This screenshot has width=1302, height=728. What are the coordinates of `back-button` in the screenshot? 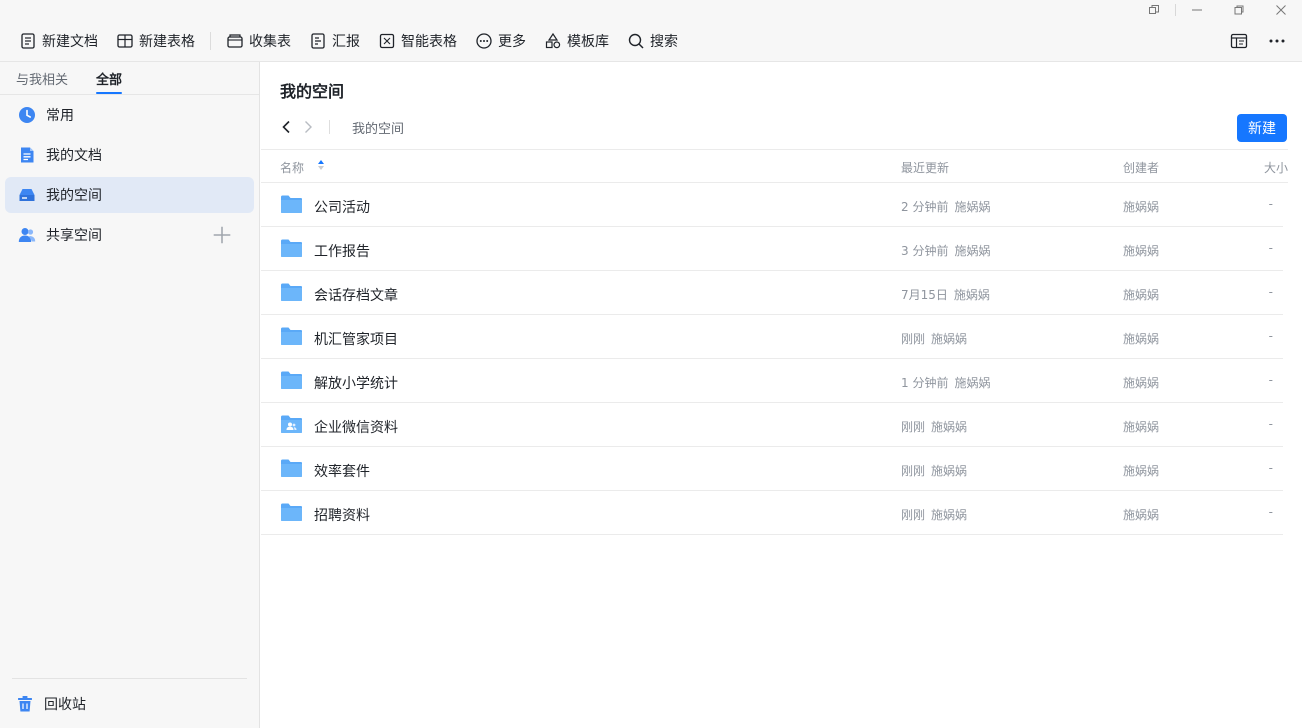 It's located at (286, 127).